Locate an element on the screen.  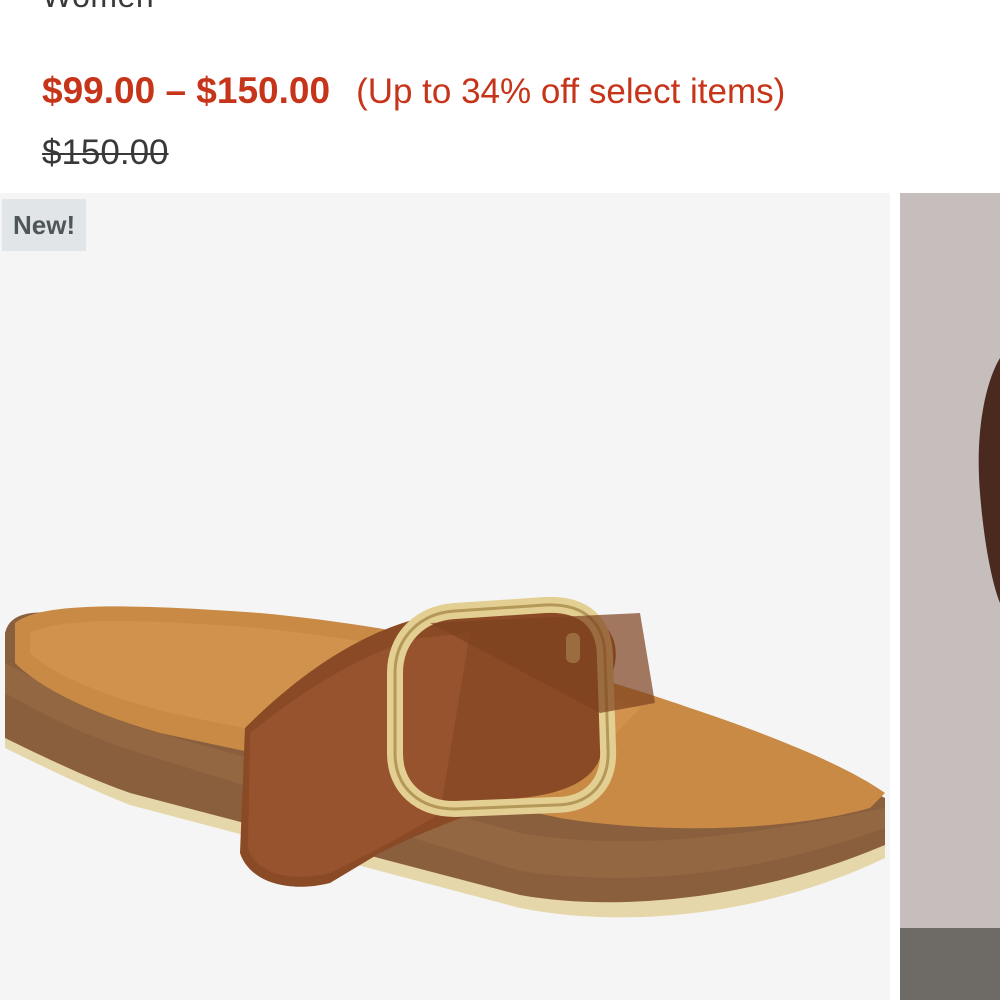
next-product-image is located at coordinates (950, 596).